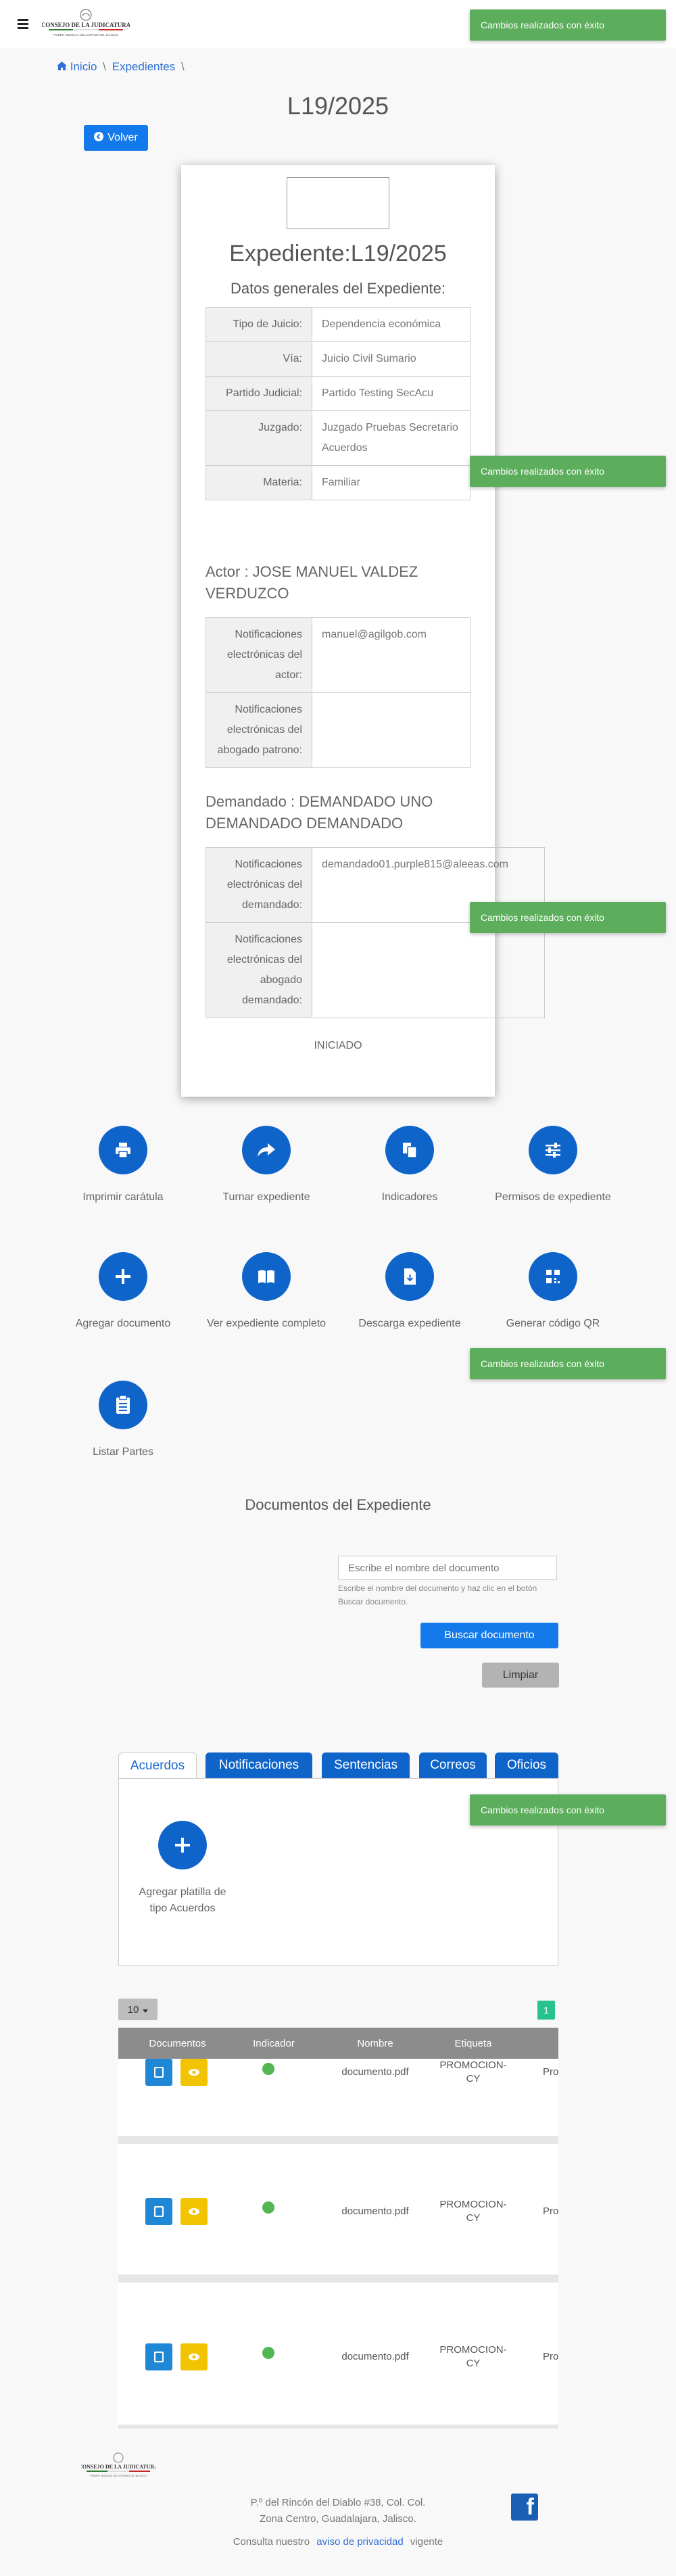 This screenshot has height=2576, width=676. What do you see at coordinates (99, 138) in the screenshot?
I see `arrow-left-icon` at bounding box center [99, 138].